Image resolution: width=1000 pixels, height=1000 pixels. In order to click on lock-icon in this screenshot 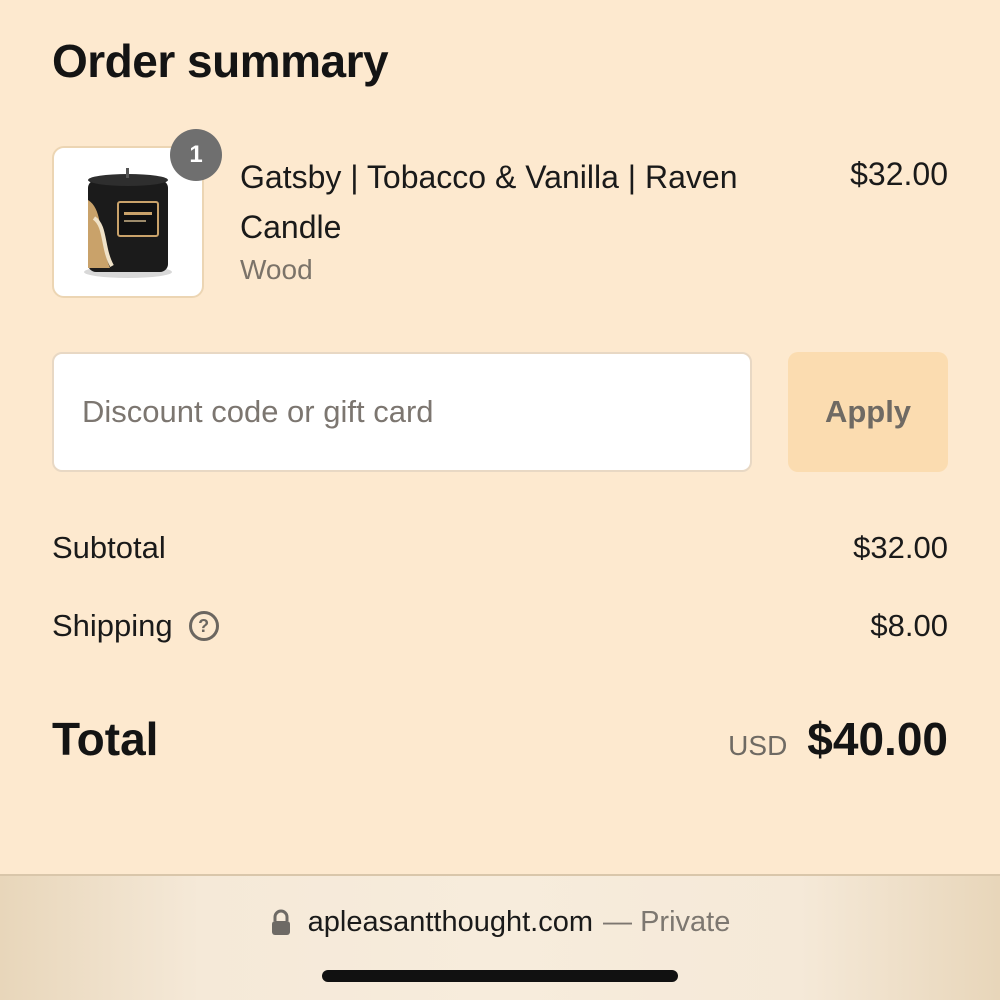, I will do `click(280, 922)`.